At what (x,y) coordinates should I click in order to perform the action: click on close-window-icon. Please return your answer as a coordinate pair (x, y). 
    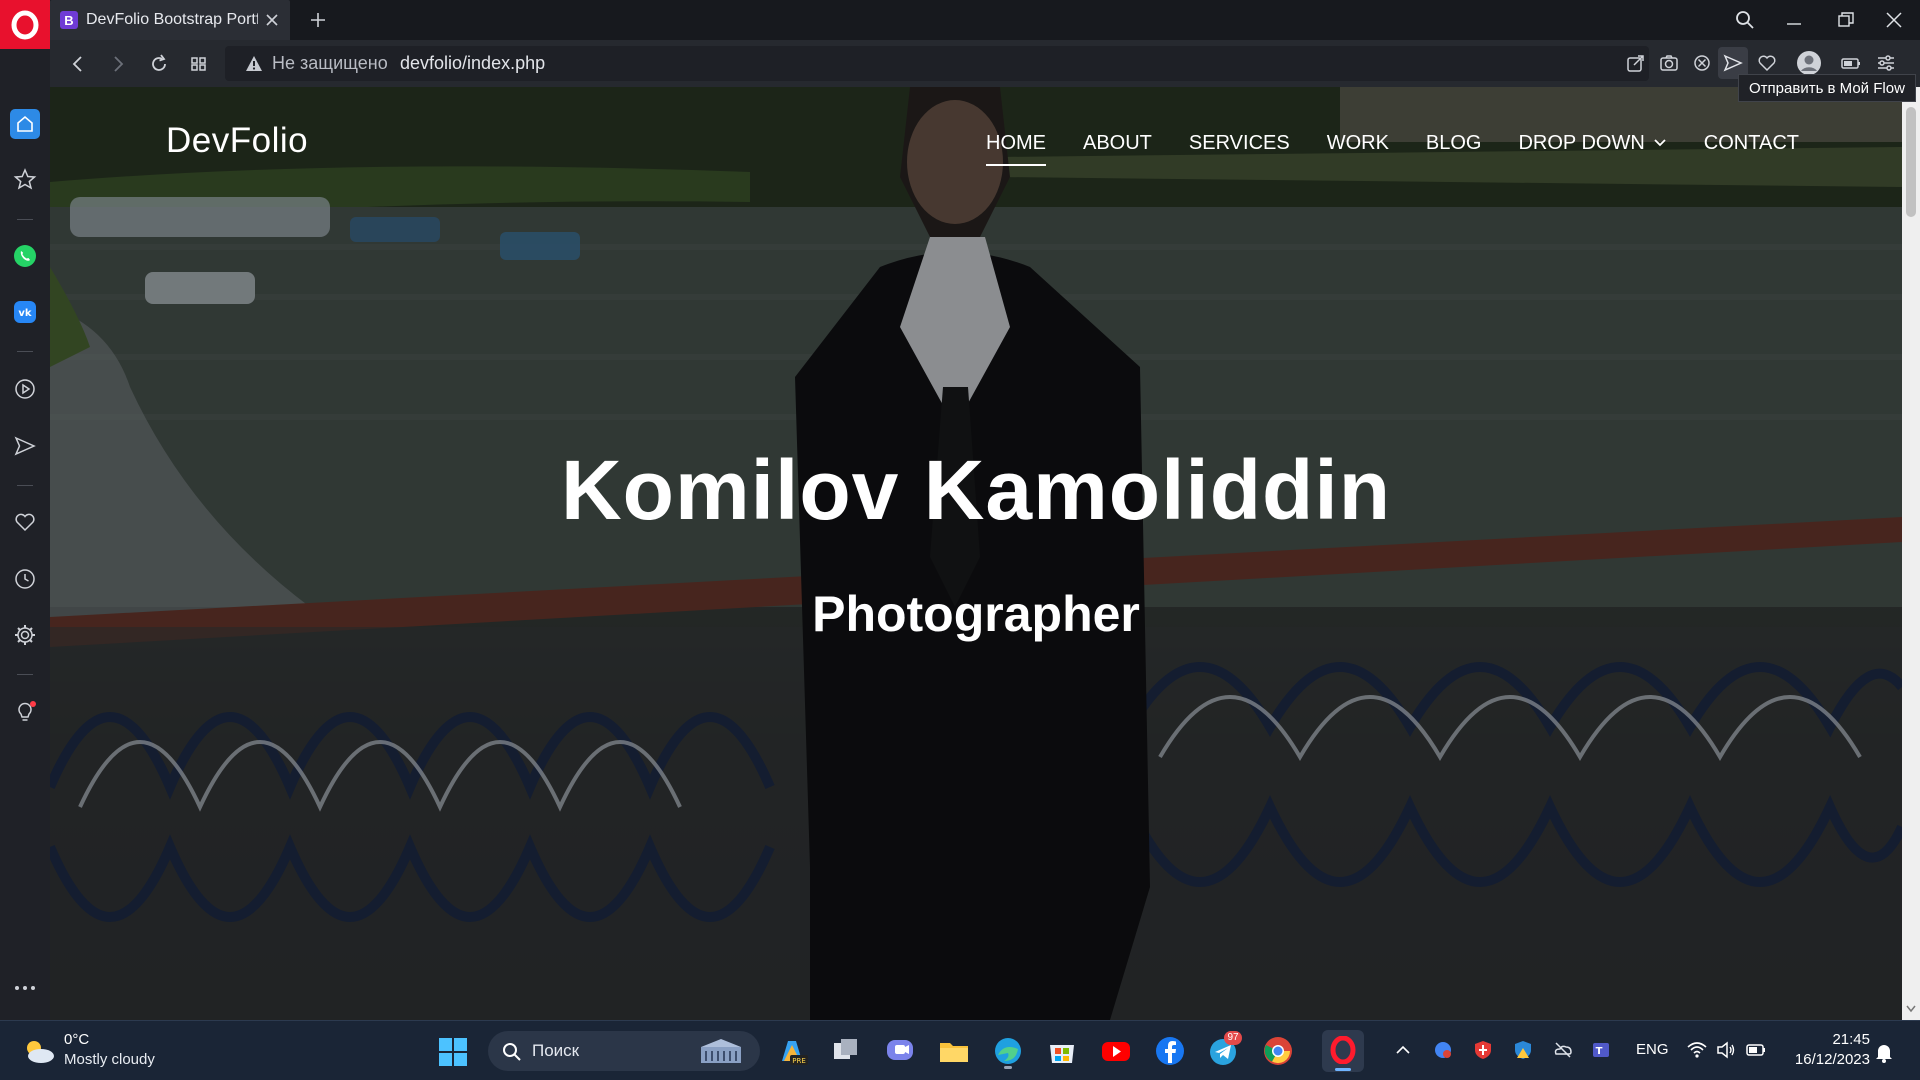
    Looking at the image, I should click on (1894, 20).